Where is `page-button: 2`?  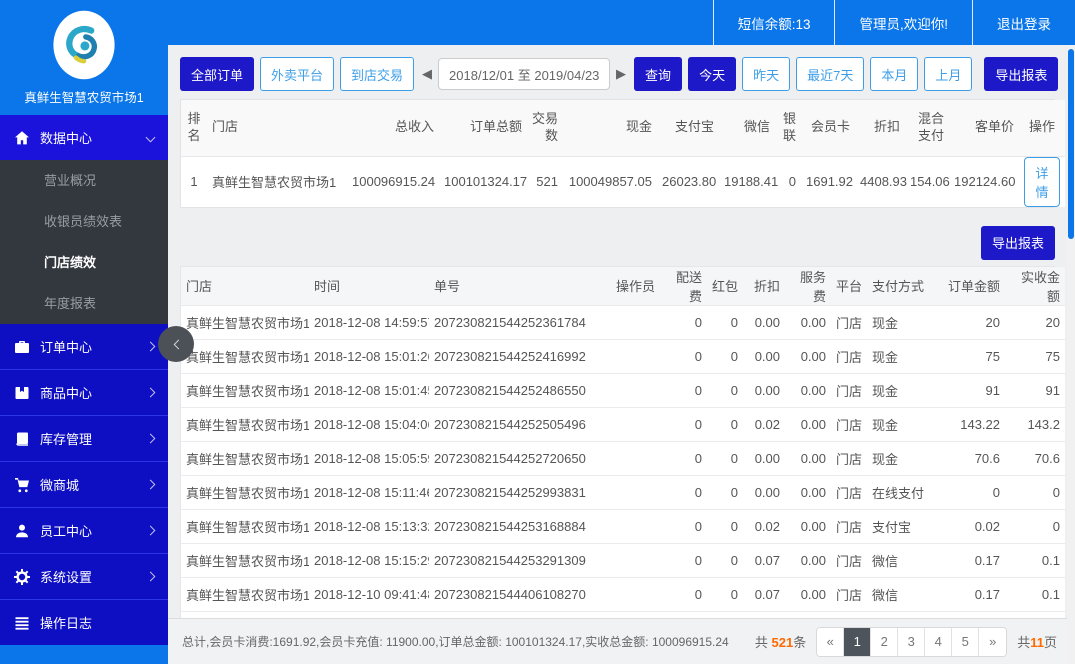
page-button: 2 is located at coordinates (885, 641).